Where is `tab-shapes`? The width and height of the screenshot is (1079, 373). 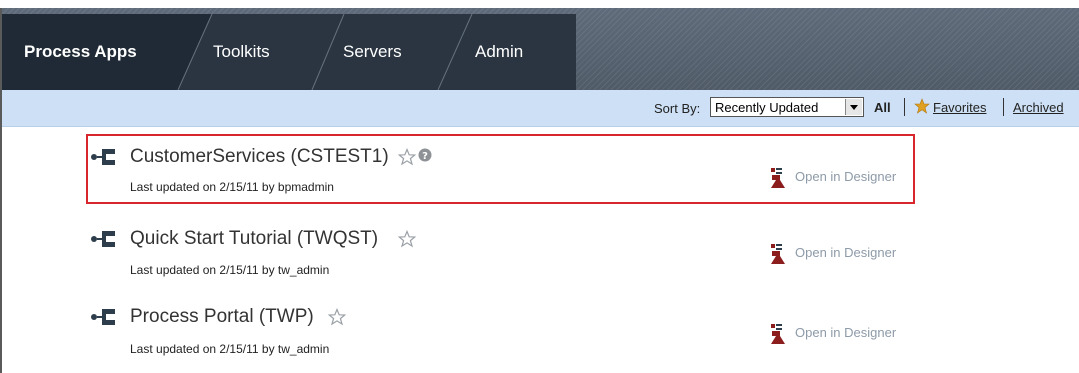
tab-shapes is located at coordinates (289, 51).